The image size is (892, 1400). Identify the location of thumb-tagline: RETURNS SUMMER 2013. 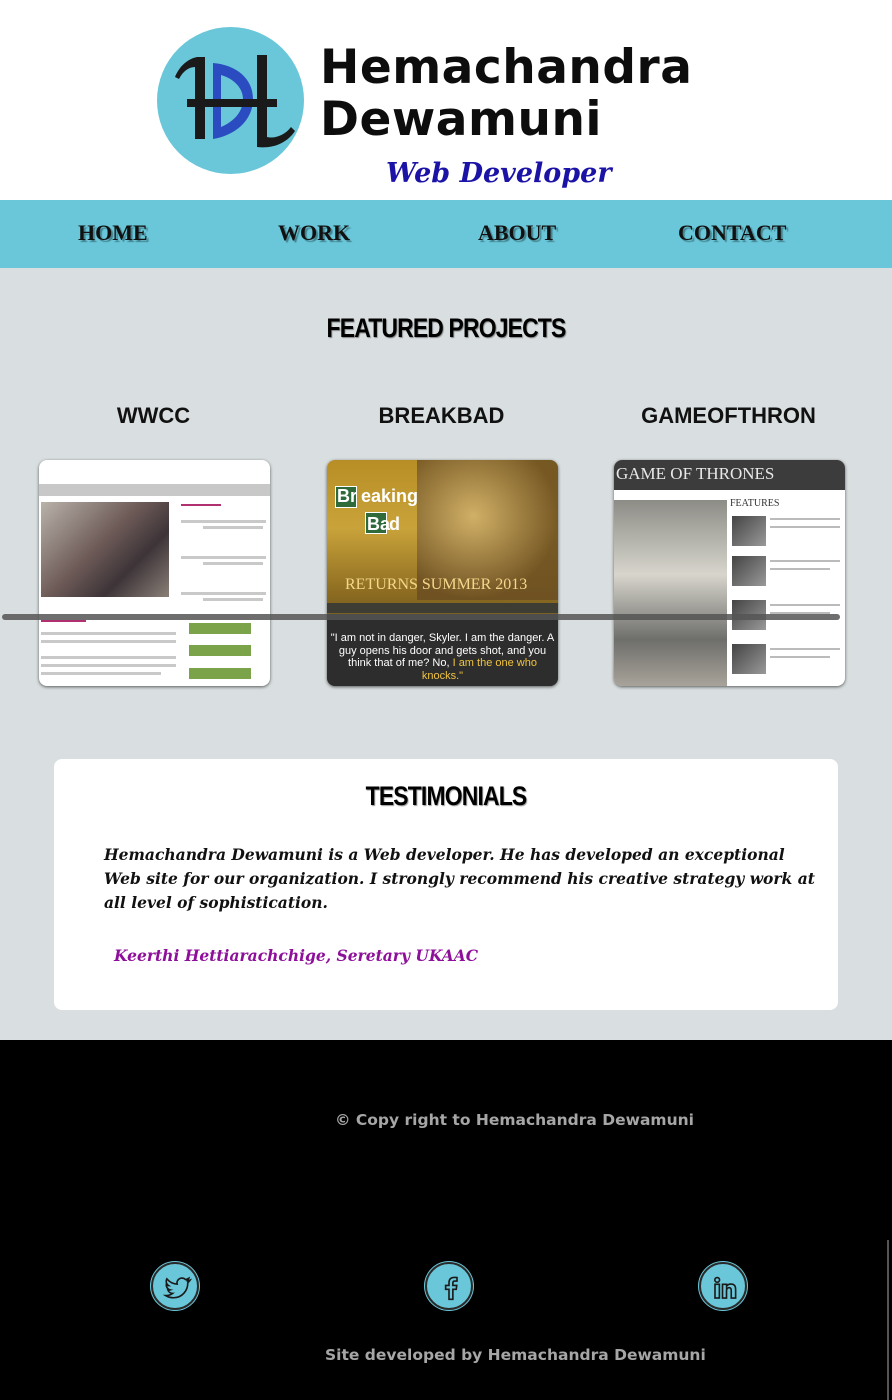
(436, 584).